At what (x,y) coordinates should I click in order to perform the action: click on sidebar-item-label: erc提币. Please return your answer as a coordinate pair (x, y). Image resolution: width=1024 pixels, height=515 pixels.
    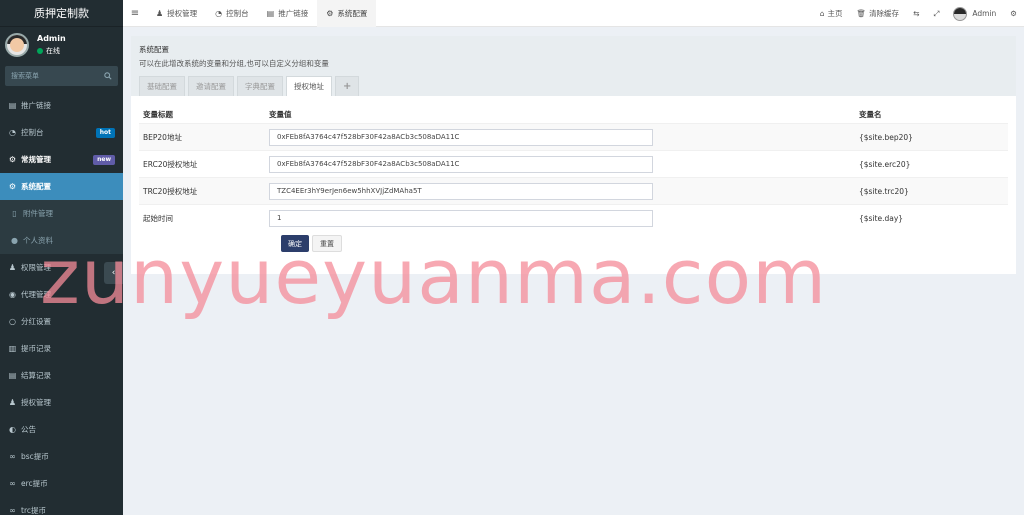
    Looking at the image, I should click on (34, 483).